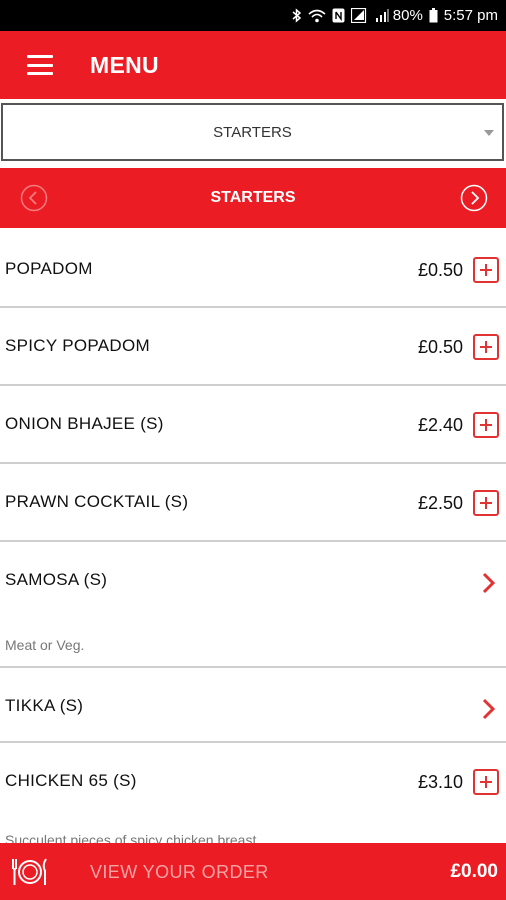 The height and width of the screenshot is (900, 506). Describe the element at coordinates (179, 872) in the screenshot. I see `view-order-label: VIEW YOUR ORDER` at that location.